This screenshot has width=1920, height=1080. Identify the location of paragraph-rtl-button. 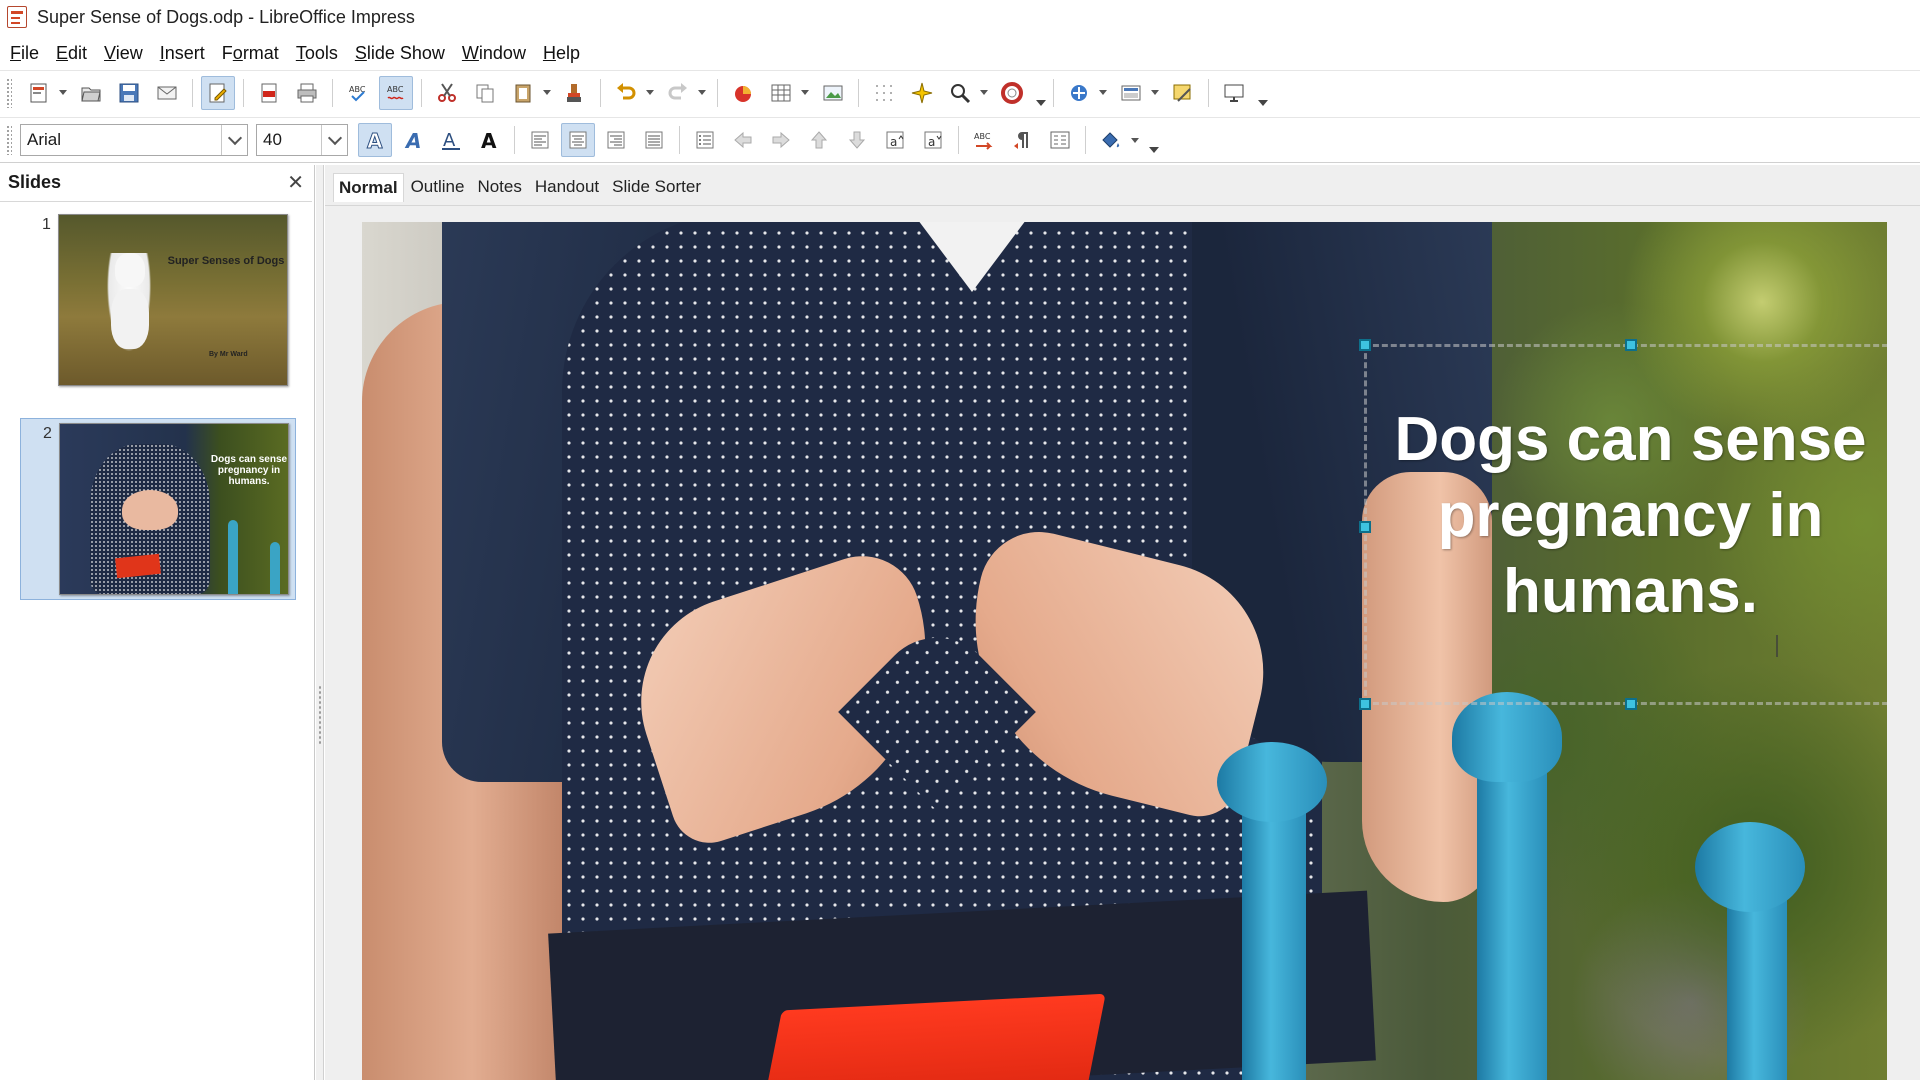
(1022, 140).